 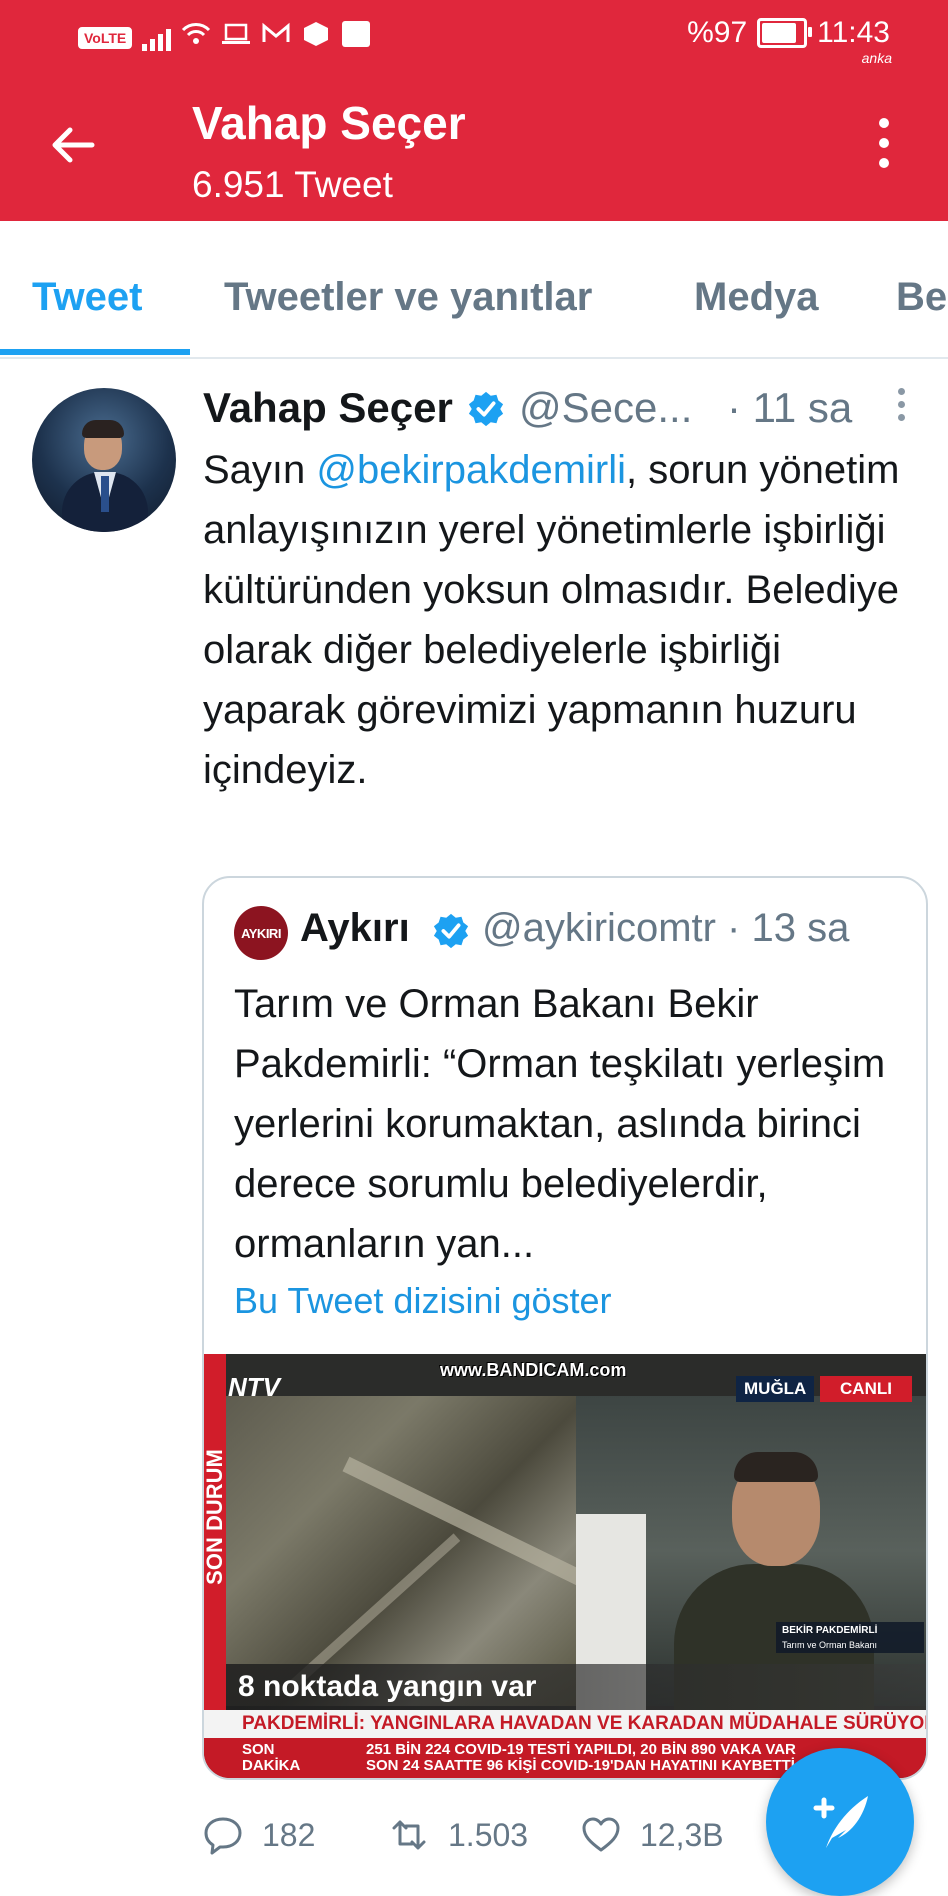 What do you see at coordinates (601, 1834) in the screenshot?
I see `heart-icon` at bounding box center [601, 1834].